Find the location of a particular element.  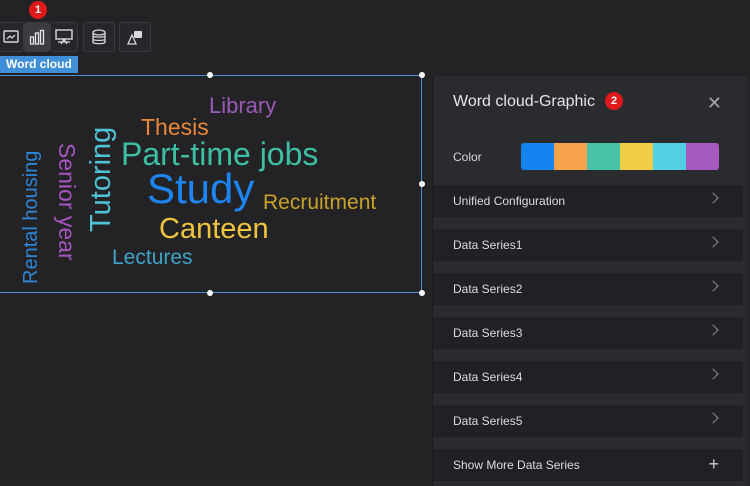

bar-chart-icon is located at coordinates (37, 37).